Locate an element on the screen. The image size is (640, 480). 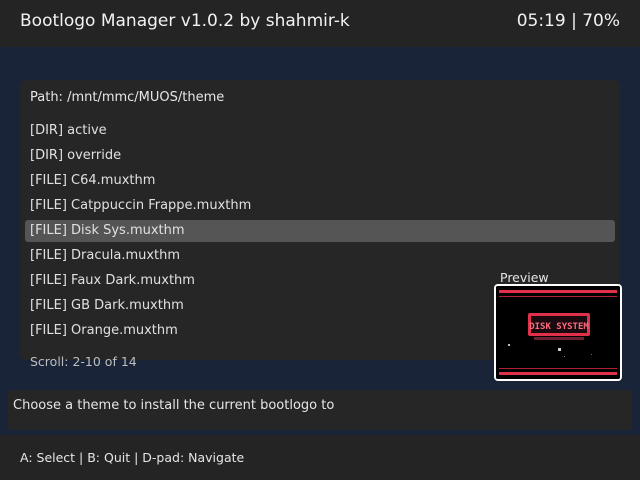
list-item-override-dir: [DIR] override is located at coordinates (320, 156).